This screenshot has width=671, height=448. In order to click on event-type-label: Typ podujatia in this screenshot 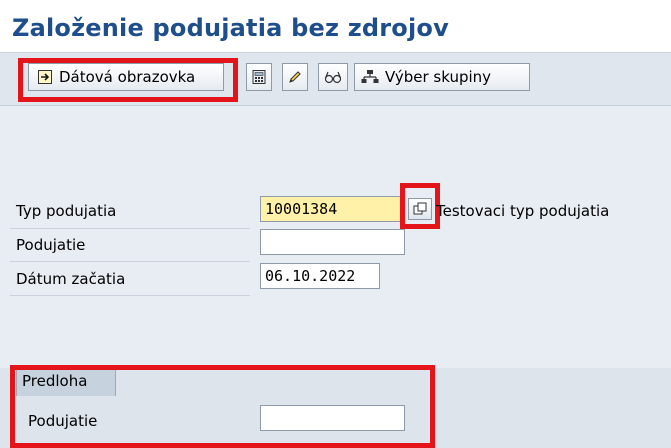, I will do `click(66, 211)`.